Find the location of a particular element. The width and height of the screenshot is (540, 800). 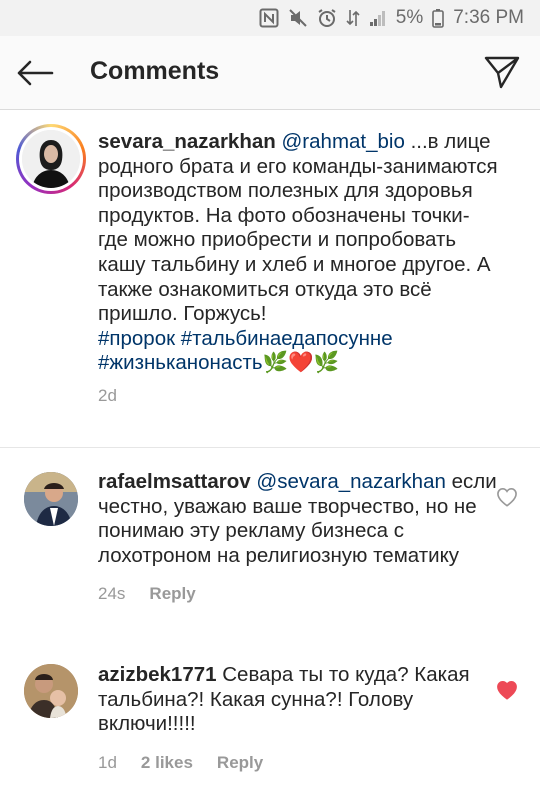

story-ring is located at coordinates (51, 159).